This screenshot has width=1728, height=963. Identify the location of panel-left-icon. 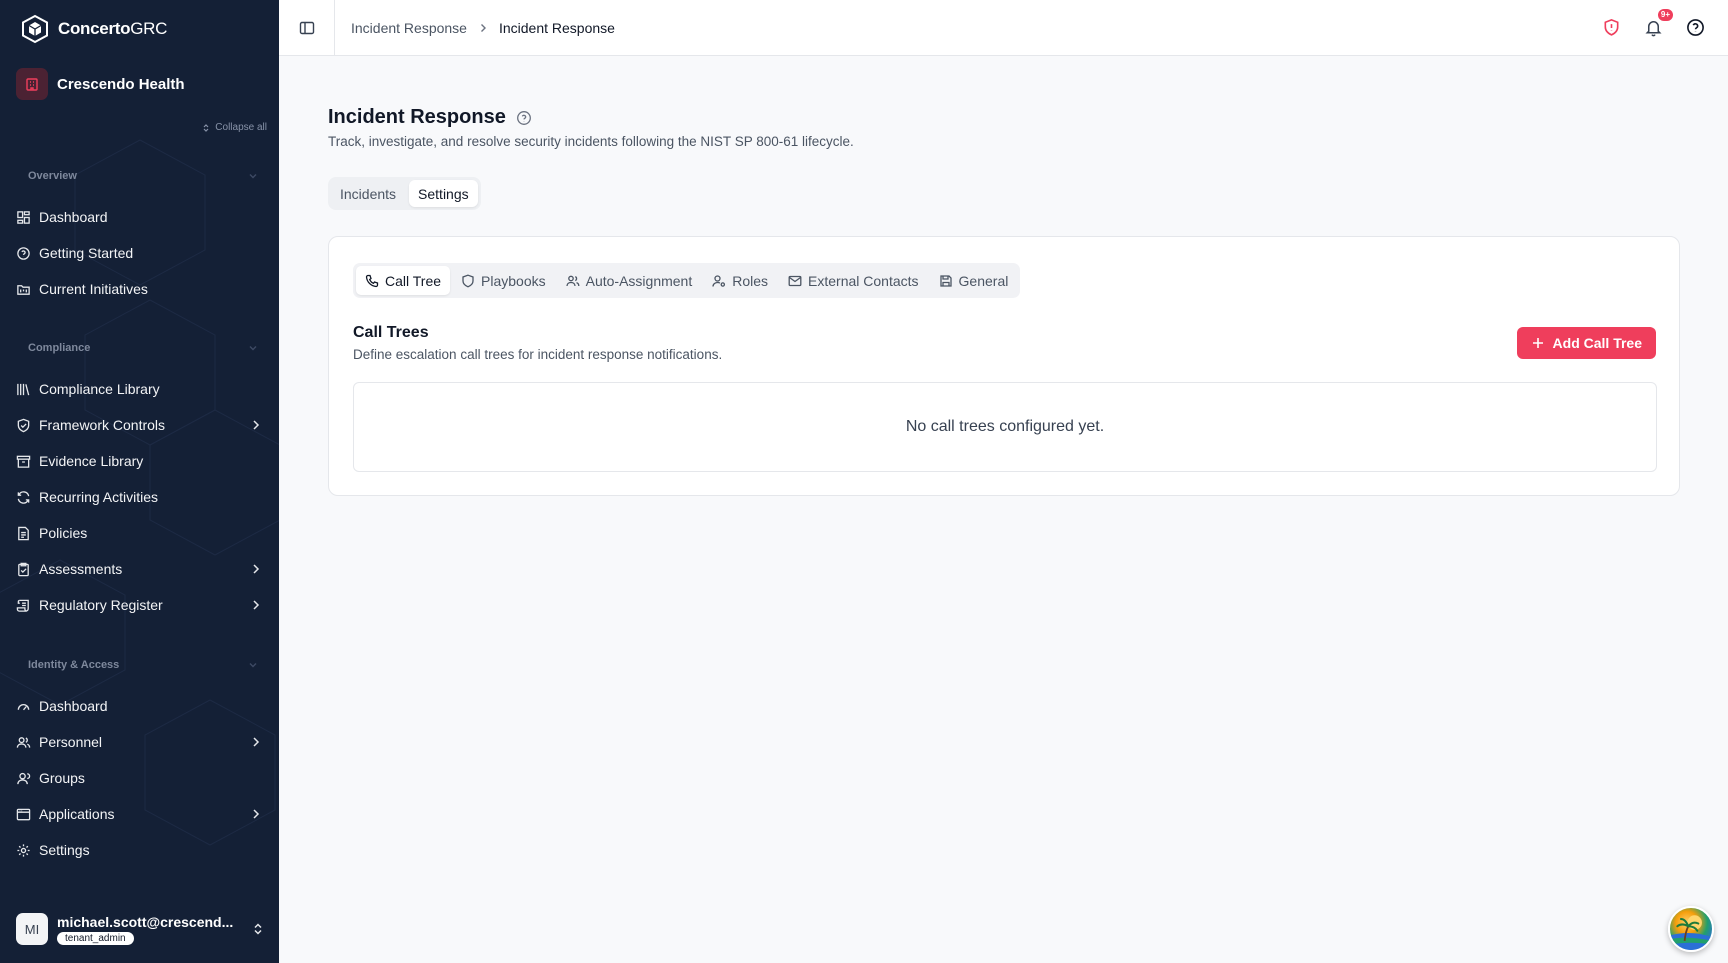
(306, 27).